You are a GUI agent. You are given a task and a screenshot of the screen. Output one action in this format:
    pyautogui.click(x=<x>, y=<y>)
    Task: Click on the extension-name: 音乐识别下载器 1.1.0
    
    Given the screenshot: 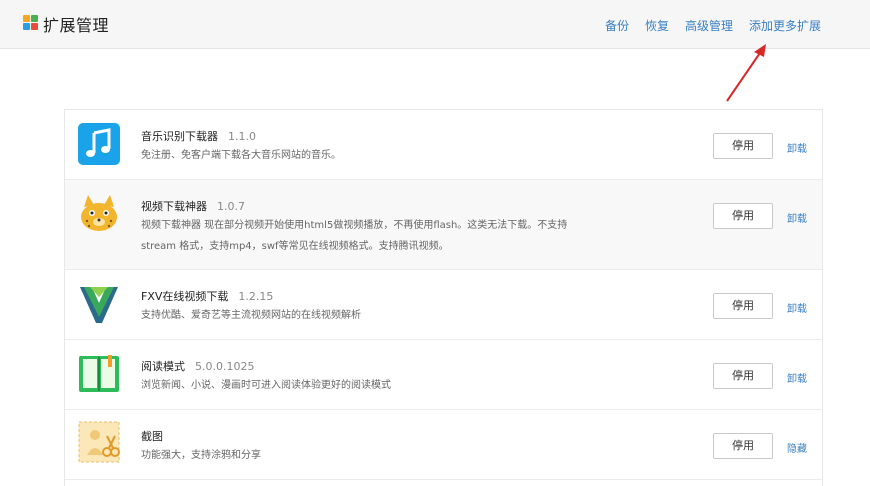 What is the action you would take?
    pyautogui.click(x=198, y=136)
    